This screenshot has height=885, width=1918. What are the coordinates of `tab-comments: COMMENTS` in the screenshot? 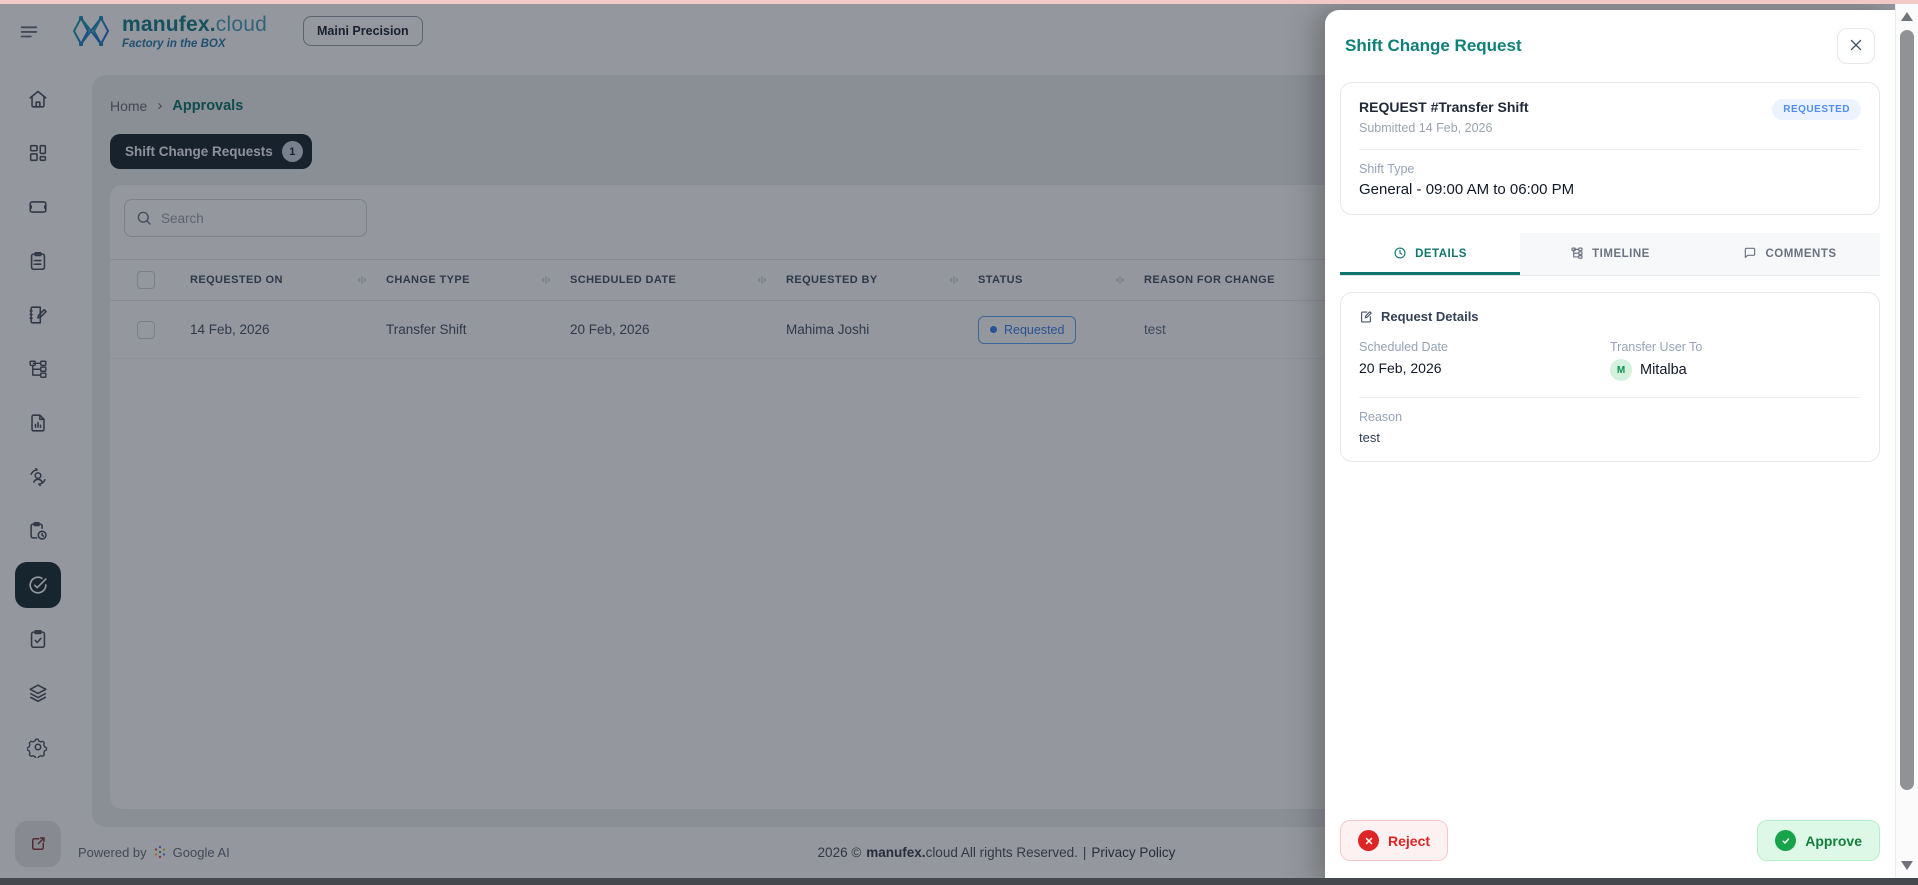 It's located at (1790, 254).